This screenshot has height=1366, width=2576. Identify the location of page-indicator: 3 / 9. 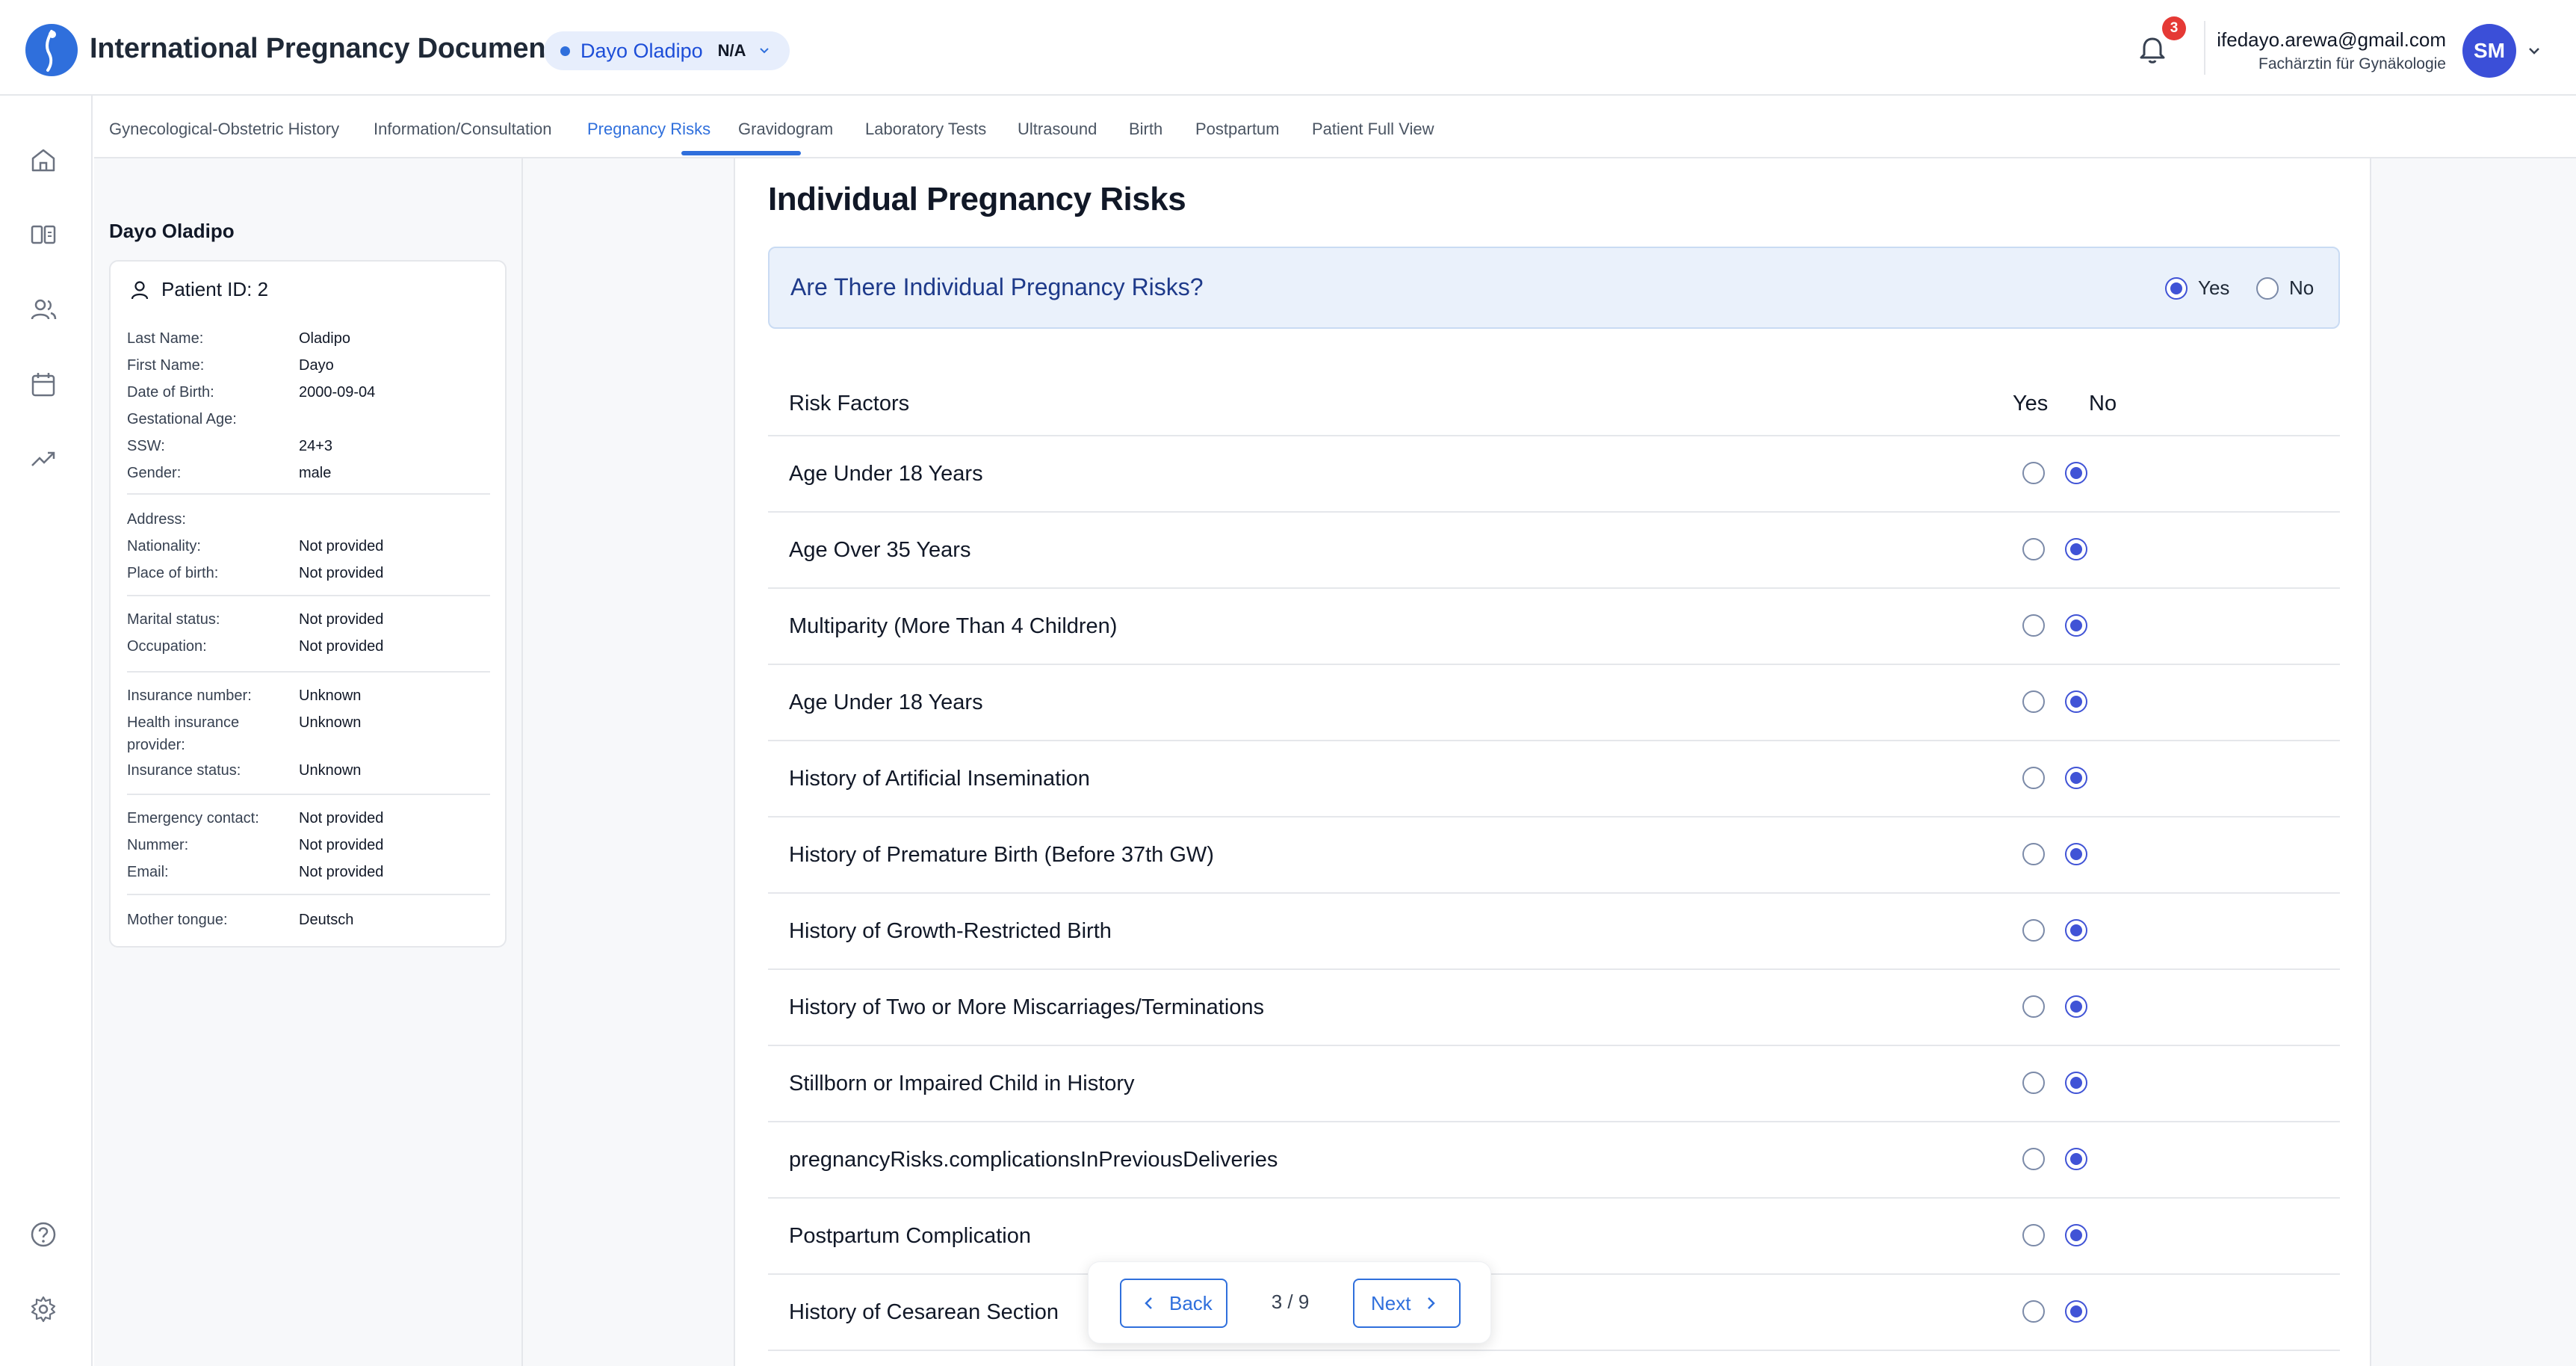
(1290, 1302).